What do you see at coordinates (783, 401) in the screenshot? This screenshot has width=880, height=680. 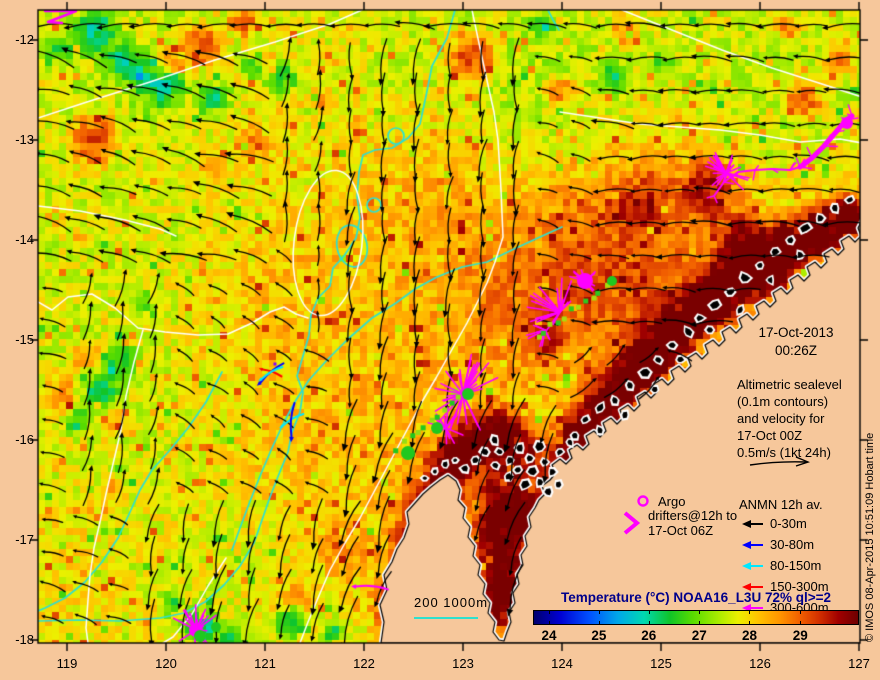 I see `altimetric-note-line: (0.1m contours)` at bounding box center [783, 401].